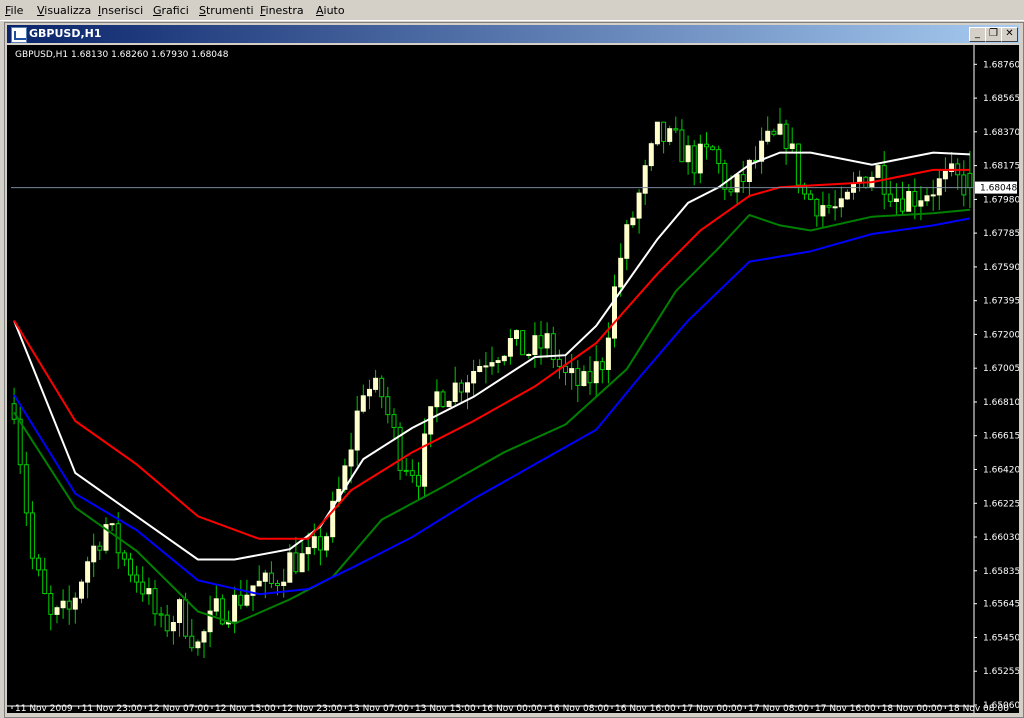  Describe the element at coordinates (64, 10) in the screenshot. I see `menu-item-visualizza: Visualizza` at that location.